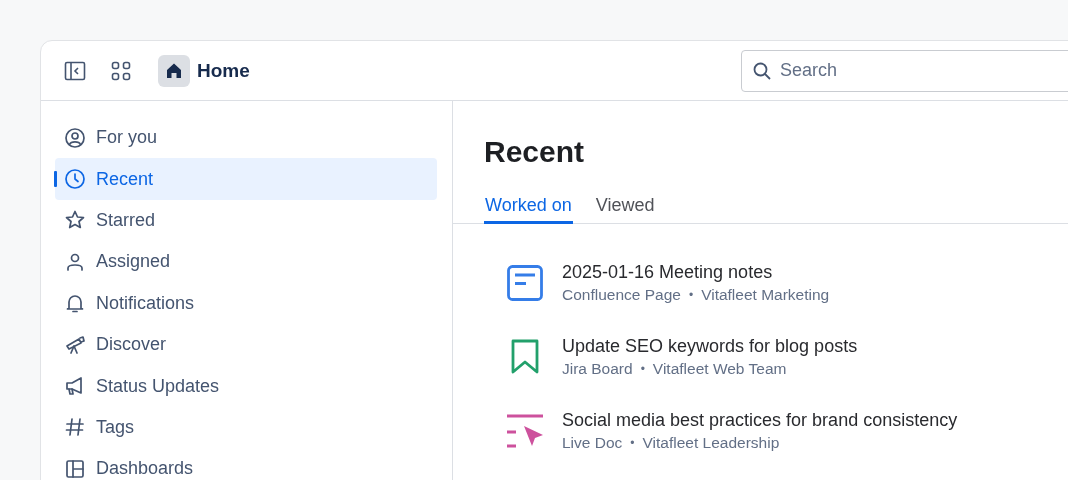 The image size is (1068, 480). Describe the element at coordinates (246, 262) in the screenshot. I see `sidebar-item: Assigned` at that location.